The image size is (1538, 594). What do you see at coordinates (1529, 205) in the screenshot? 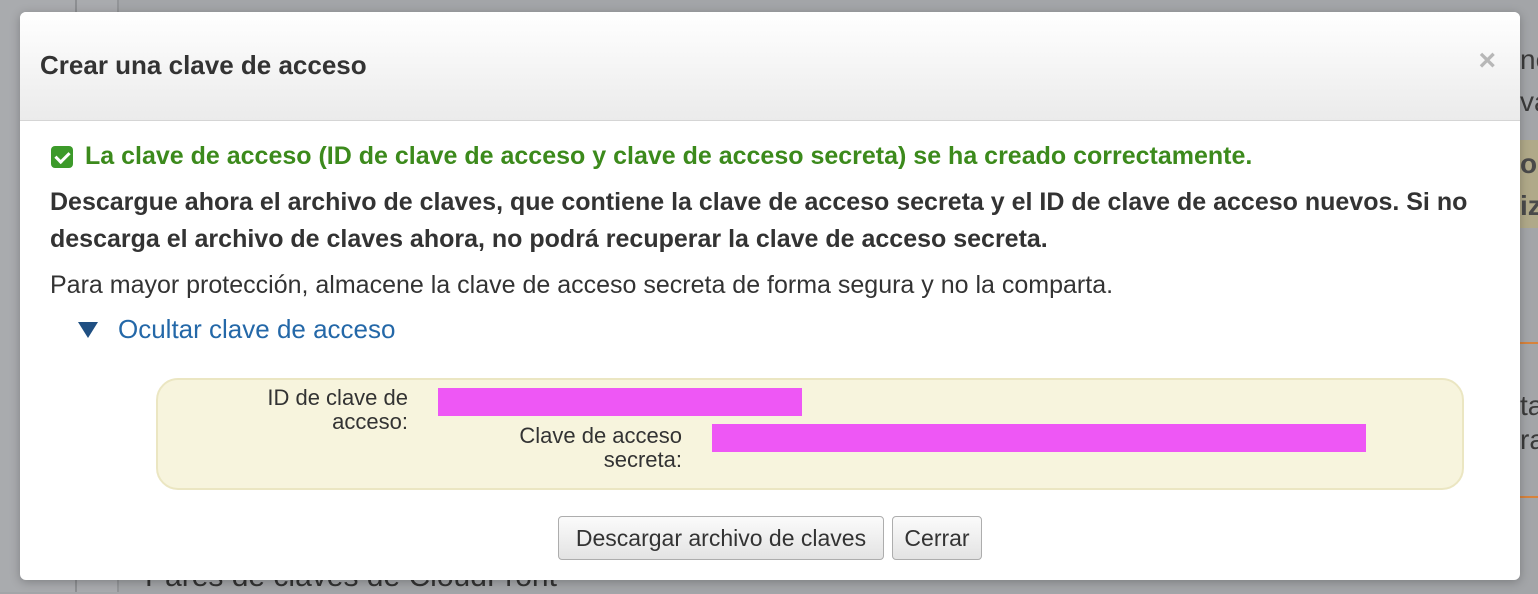
I see `background-text-fragment: iz` at bounding box center [1529, 205].